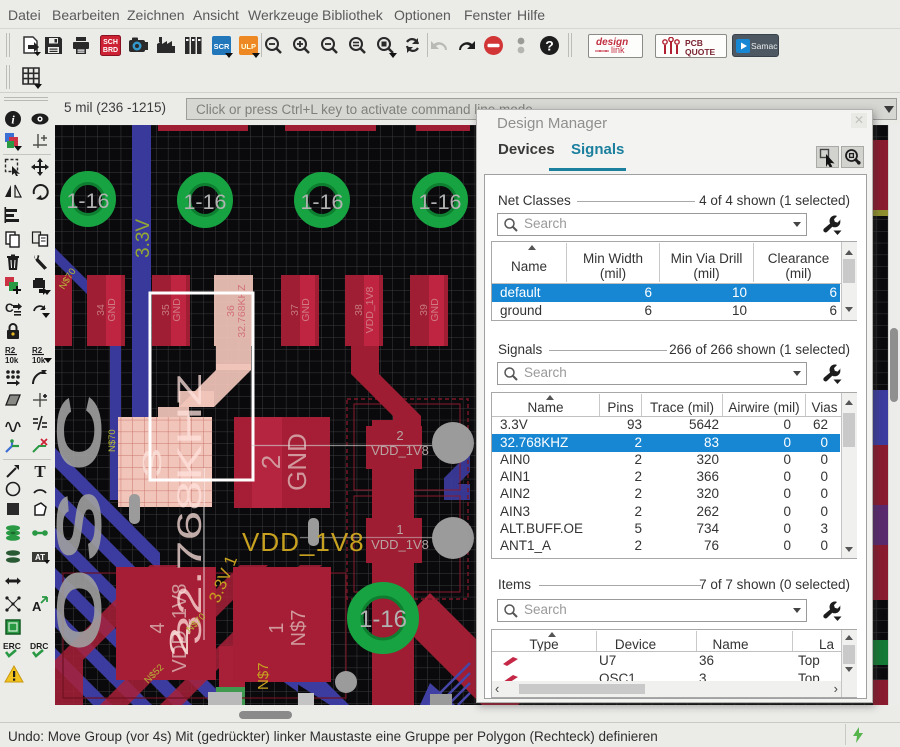  Describe the element at coordinates (40, 557) in the screenshot. I see `svg-text: AT` at that location.